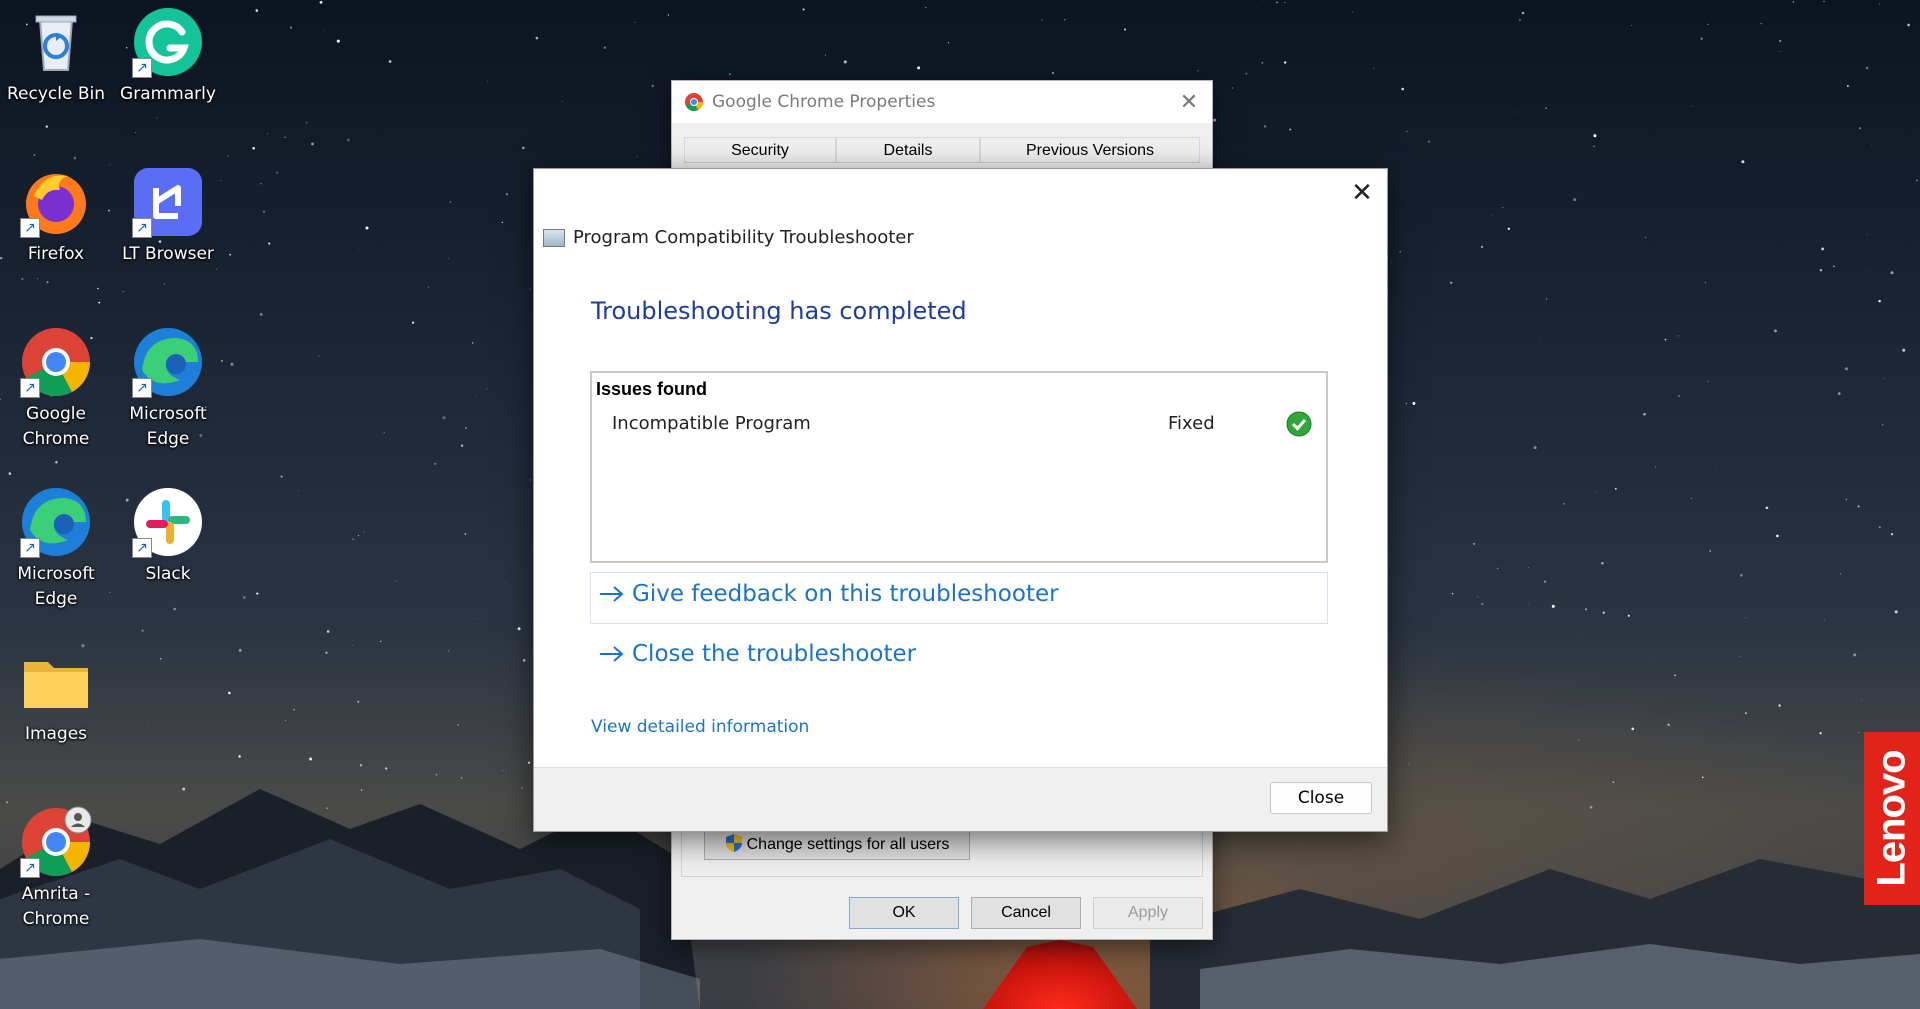  What do you see at coordinates (904, 913) in the screenshot?
I see `ok-button: OK` at bounding box center [904, 913].